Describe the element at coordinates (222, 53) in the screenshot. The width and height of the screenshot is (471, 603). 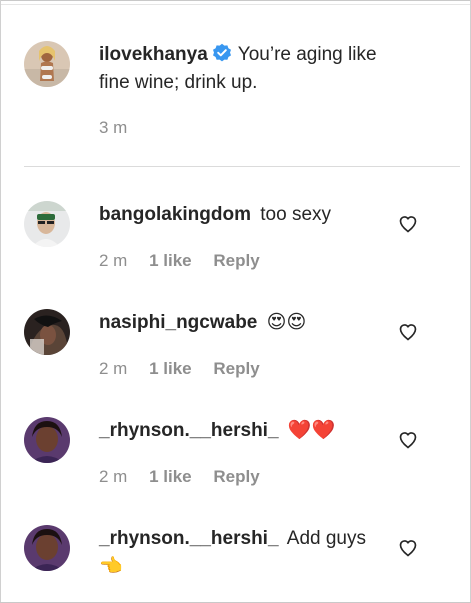
I see `verified-badge-icon` at that location.